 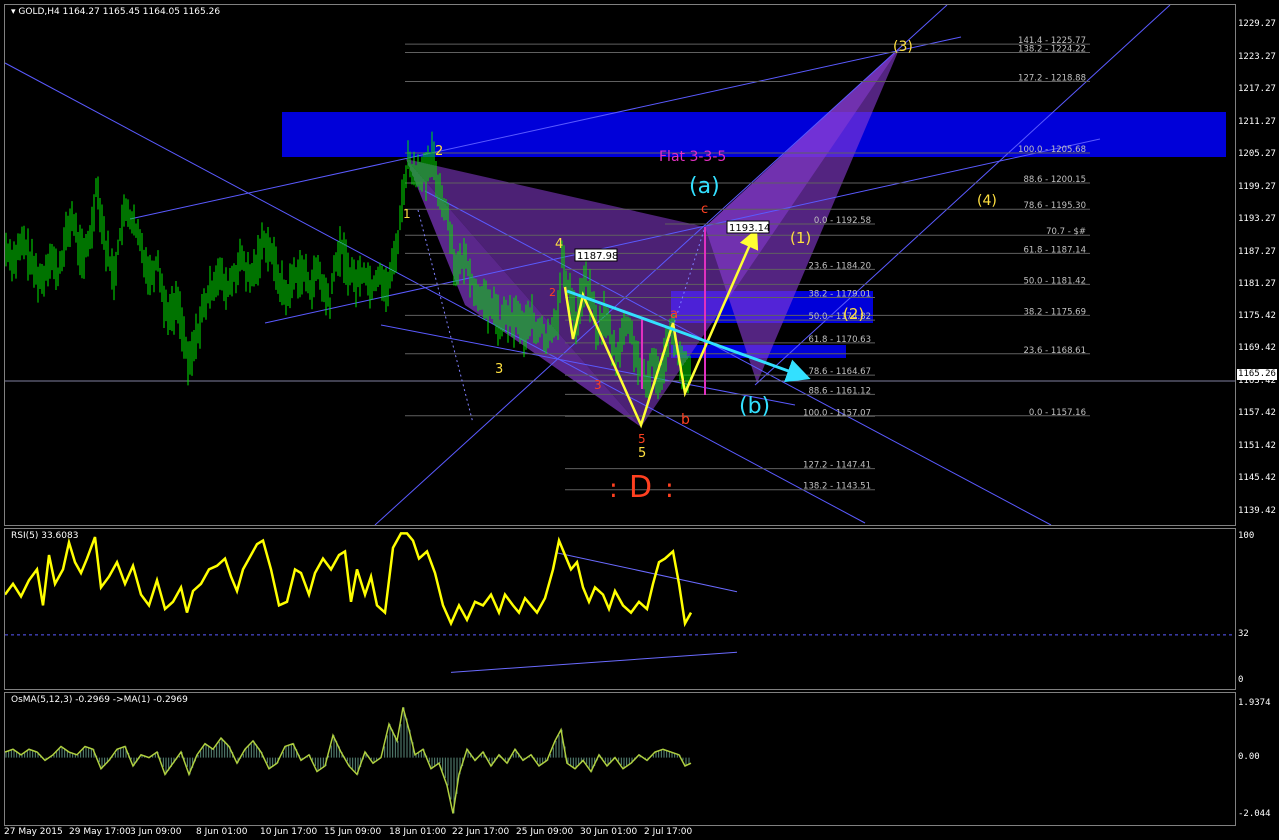 What do you see at coordinates (800, 238) in the screenshot?
I see `wave-label: (1)` at bounding box center [800, 238].